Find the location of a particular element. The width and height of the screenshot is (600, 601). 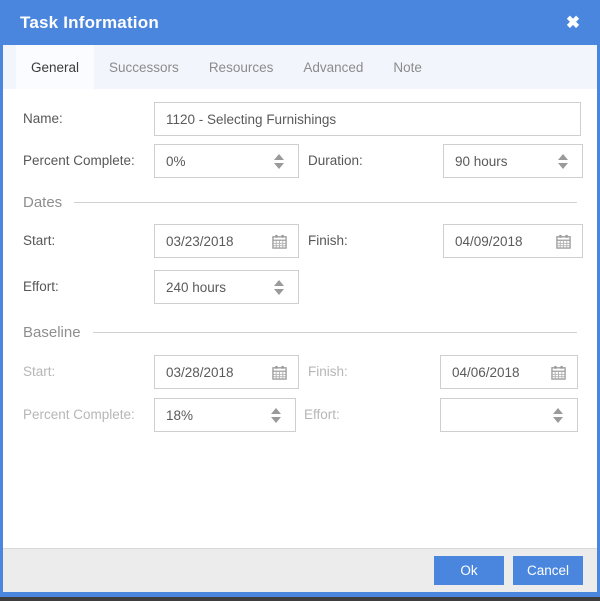

tab-successors: Successors is located at coordinates (144, 67).